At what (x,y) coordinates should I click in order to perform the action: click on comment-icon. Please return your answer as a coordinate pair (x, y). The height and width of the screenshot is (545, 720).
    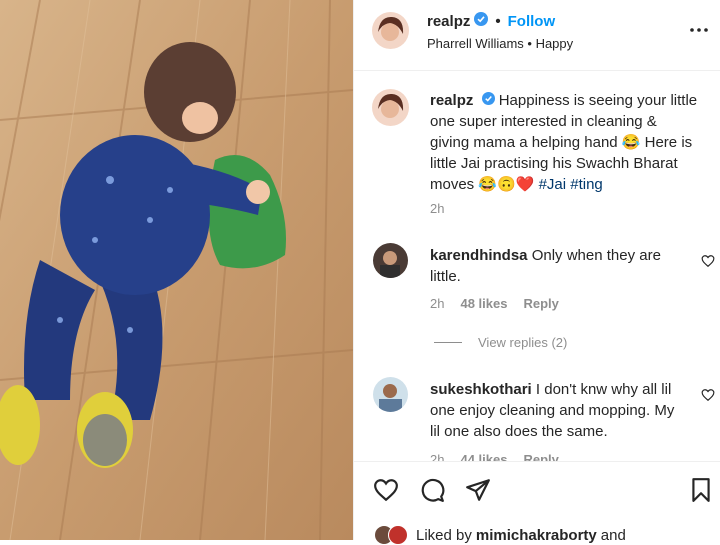
    Looking at the image, I should click on (432, 490).